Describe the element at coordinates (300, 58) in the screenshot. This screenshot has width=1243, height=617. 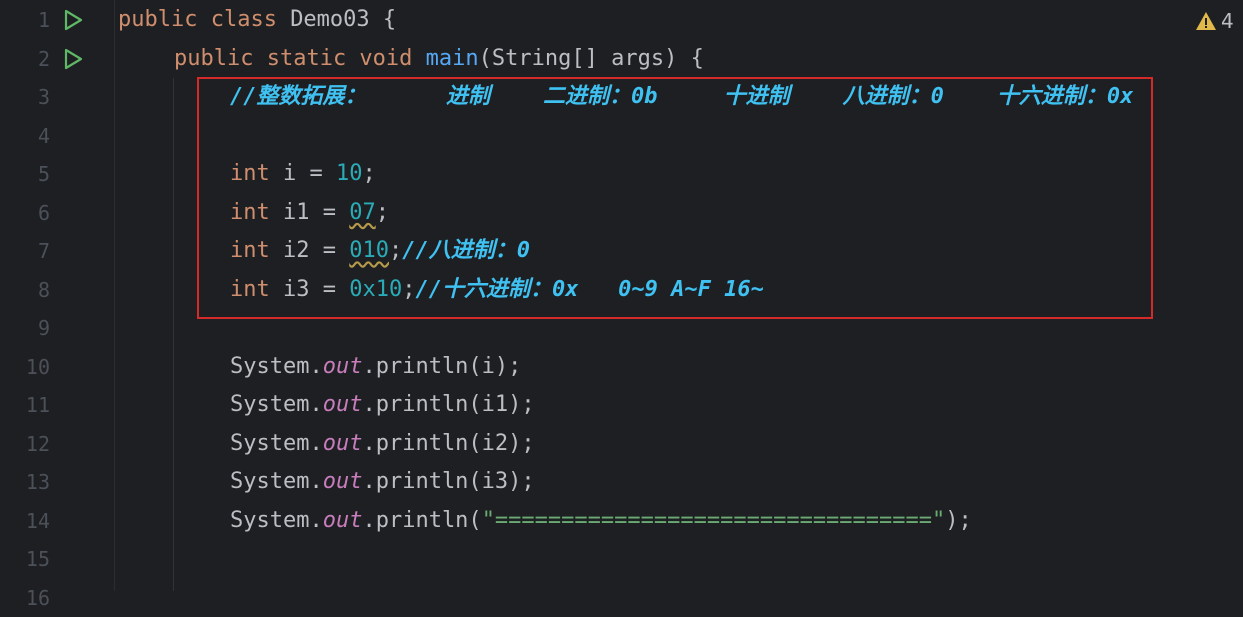
I see `code-token: public static void` at that location.